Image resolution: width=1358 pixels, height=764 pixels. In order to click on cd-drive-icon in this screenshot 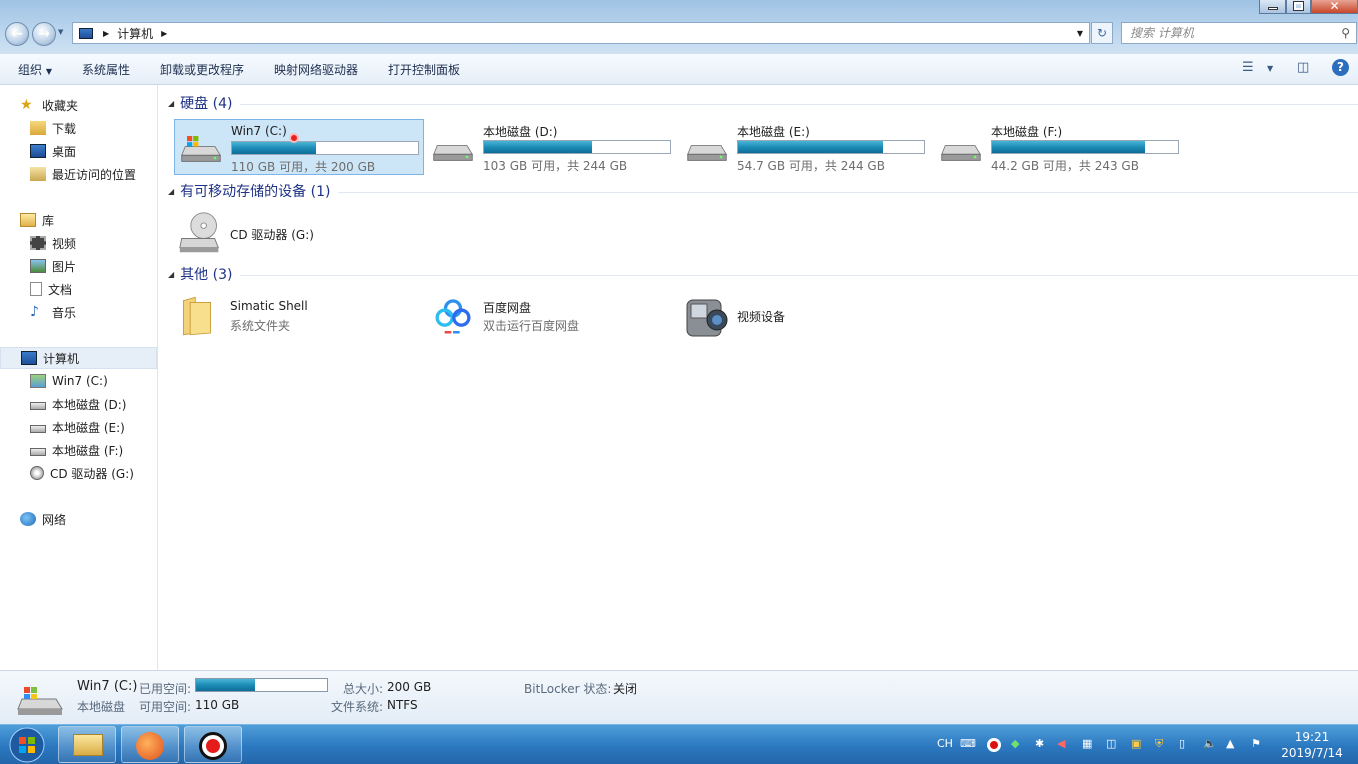, I will do `click(199, 232)`.